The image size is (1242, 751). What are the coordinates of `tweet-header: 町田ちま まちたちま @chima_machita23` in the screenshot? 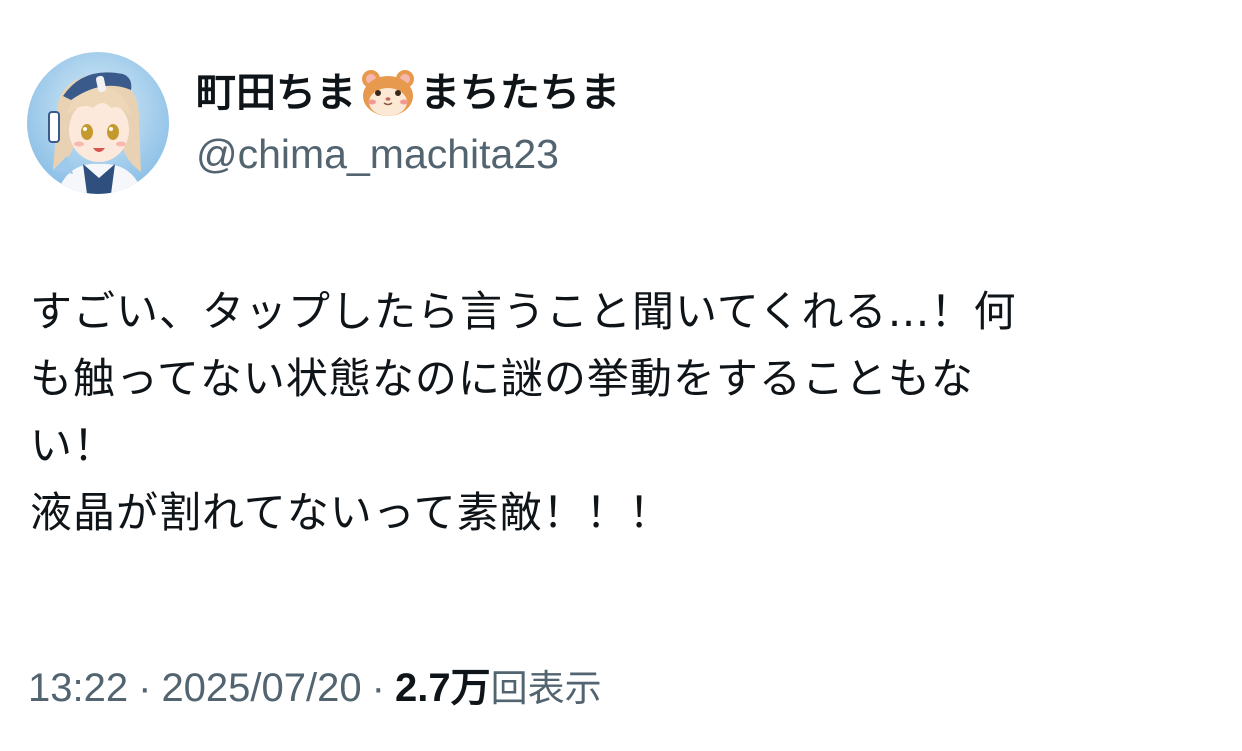 It's located at (323, 123).